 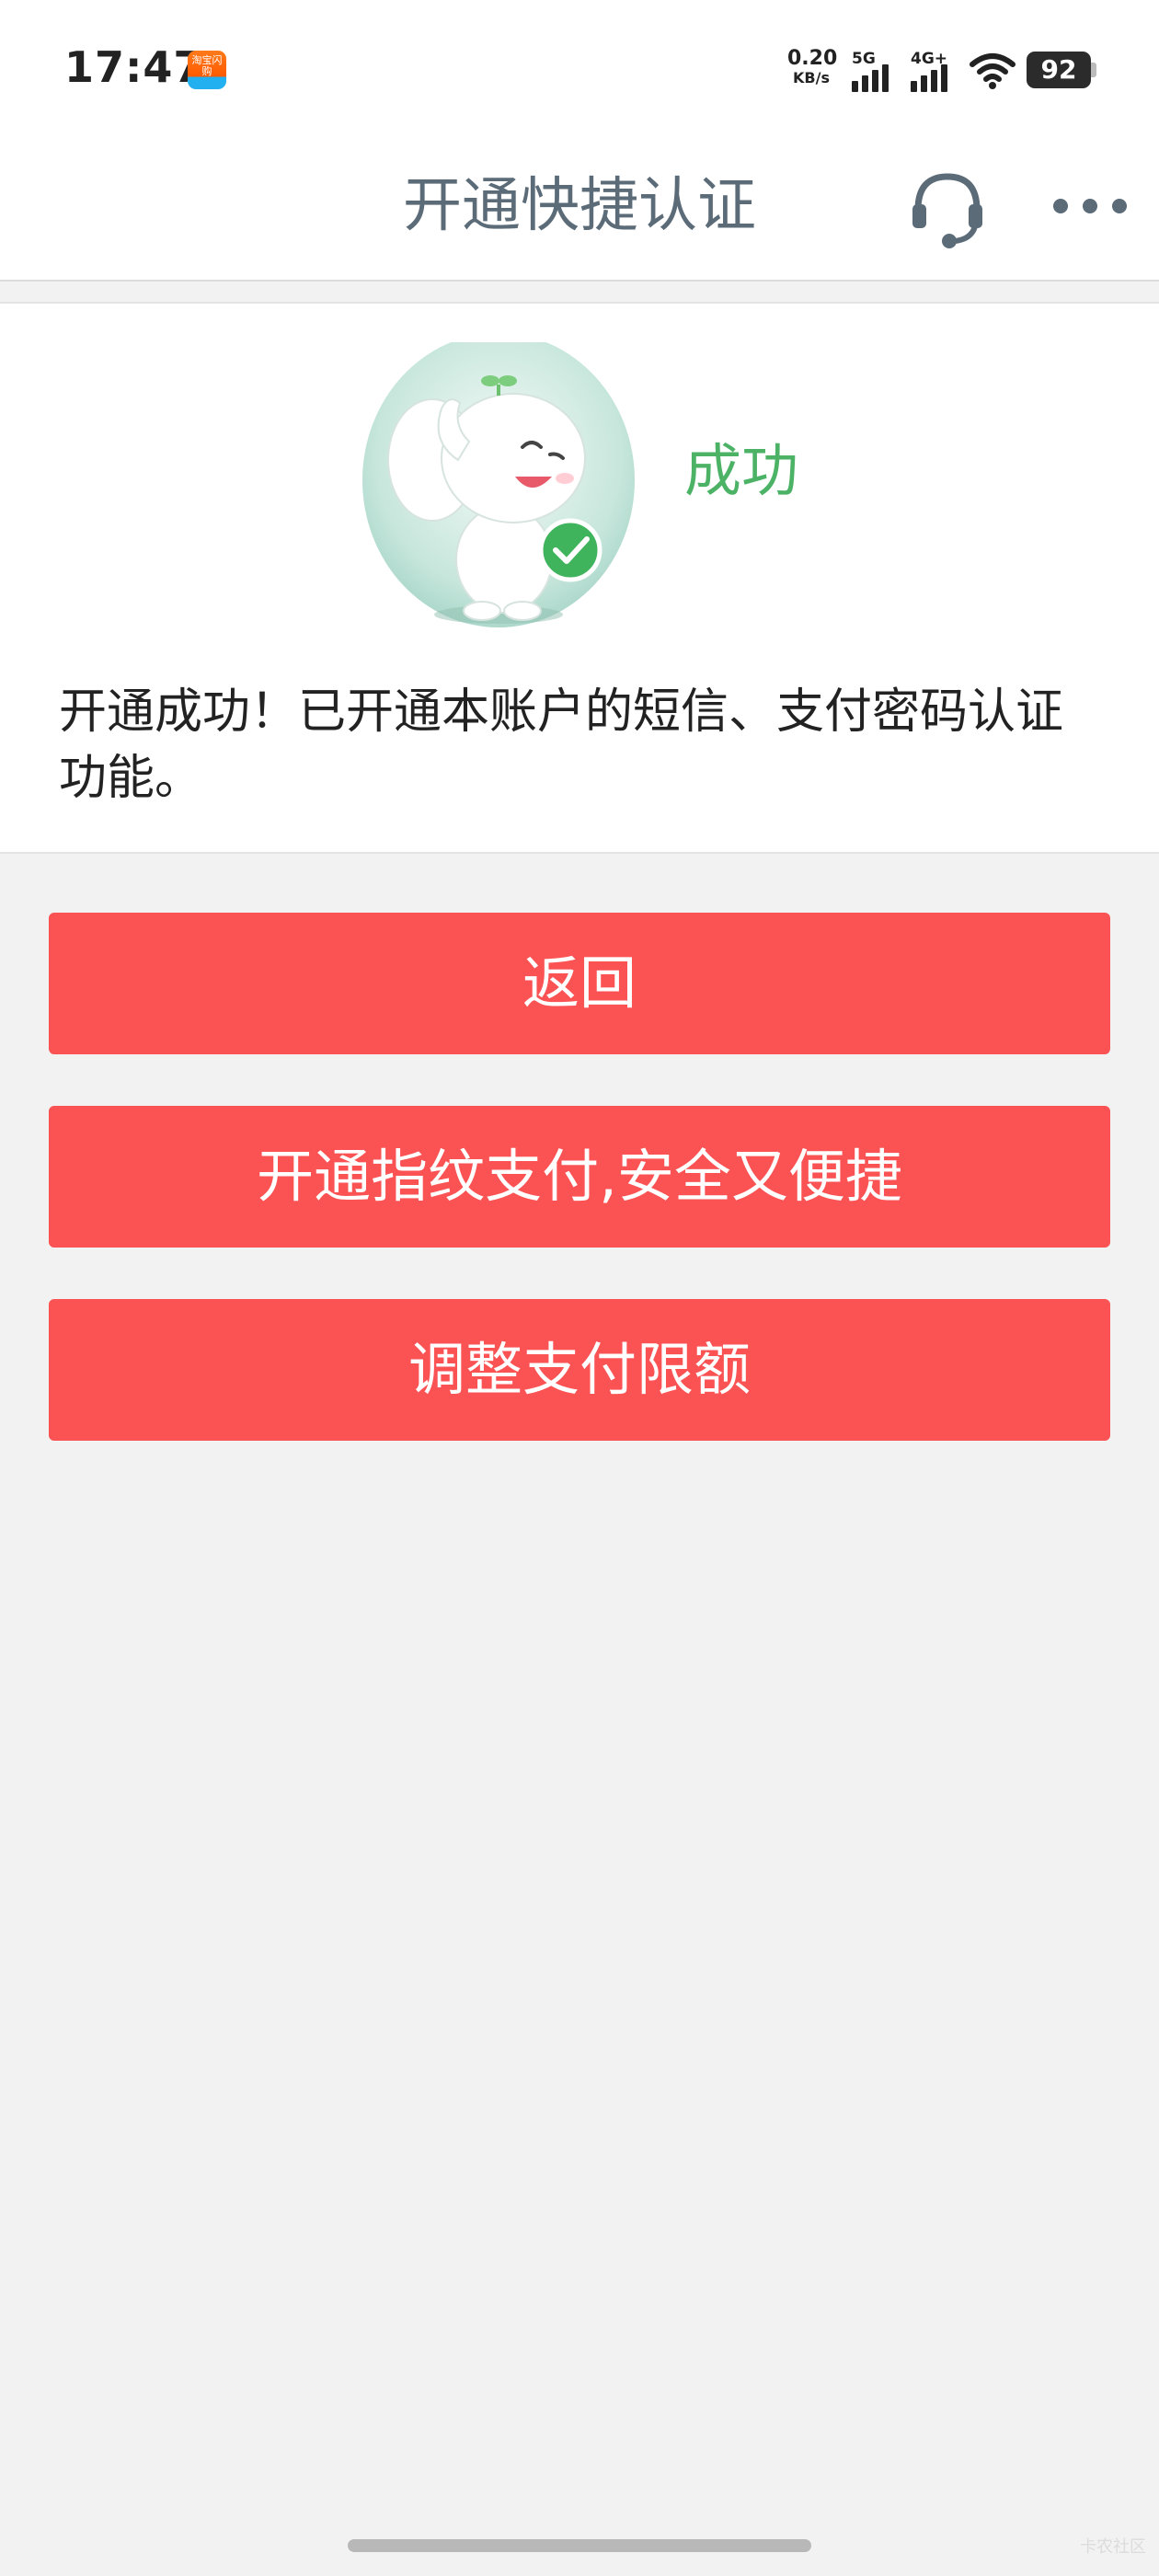 What do you see at coordinates (864, 59) in the screenshot?
I see `signal-5g-label: 5G` at bounding box center [864, 59].